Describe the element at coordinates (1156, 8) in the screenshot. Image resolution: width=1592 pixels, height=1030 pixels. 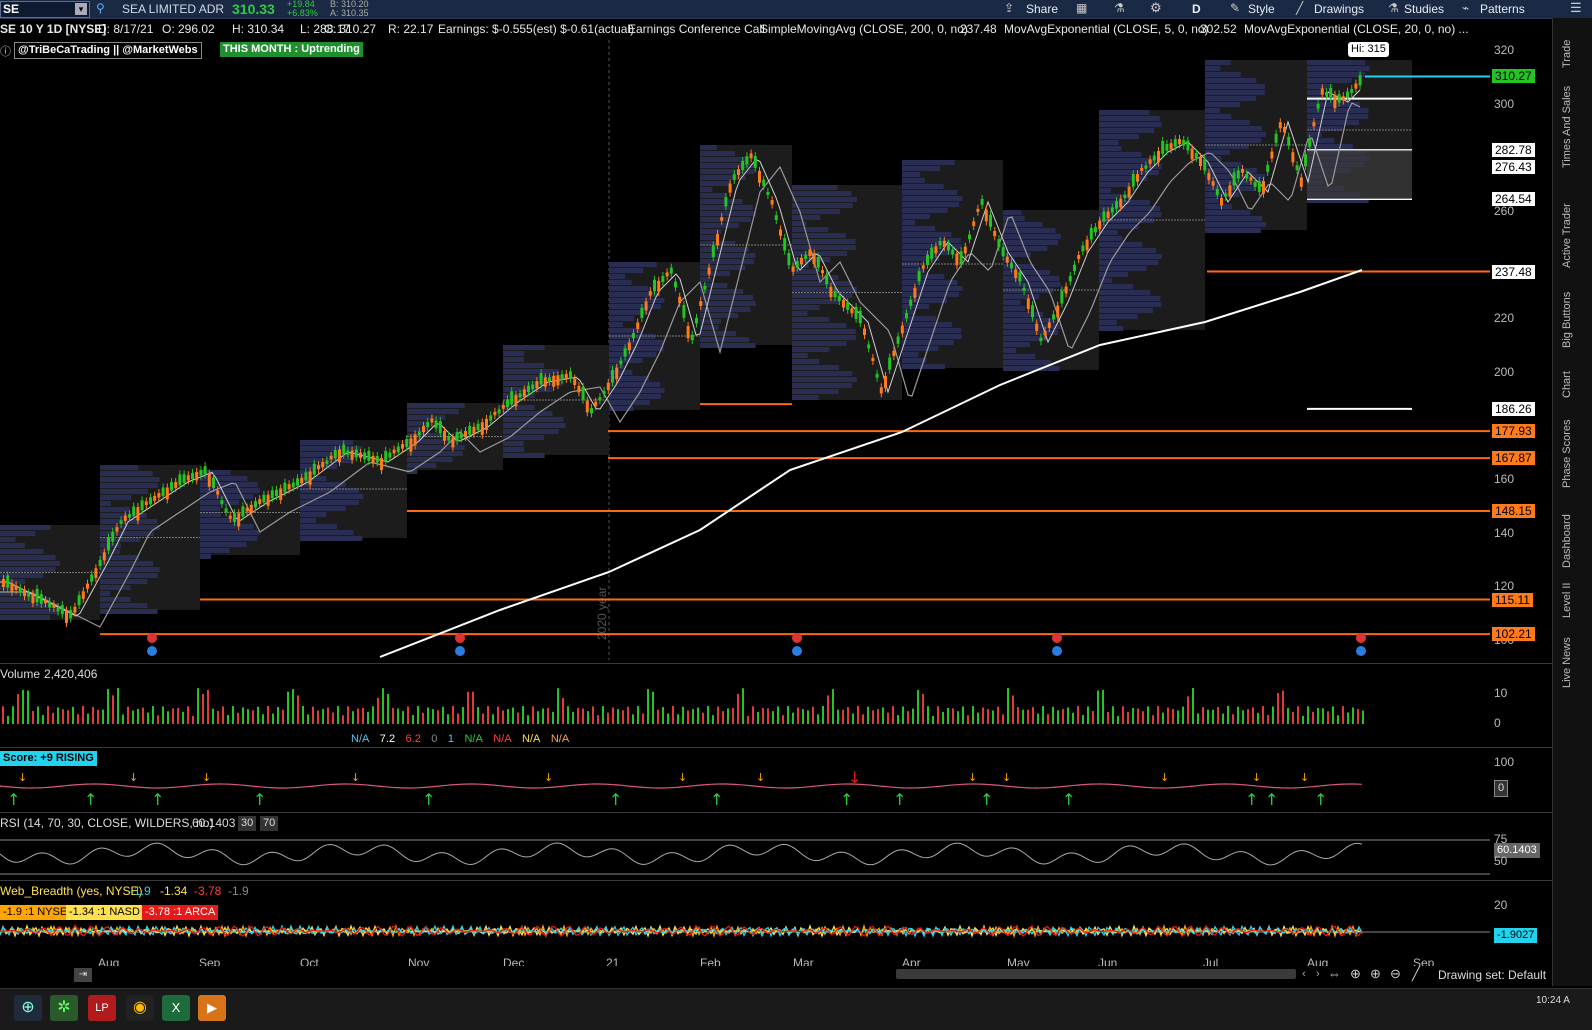
I see `gear-icon: ⚙` at that location.